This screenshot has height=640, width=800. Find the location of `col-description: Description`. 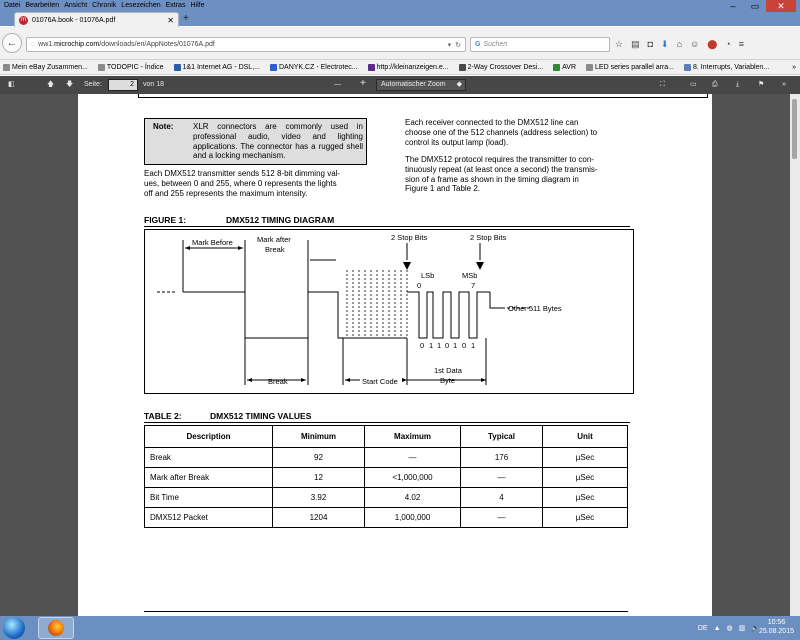

col-description: Description is located at coordinates (208, 436).